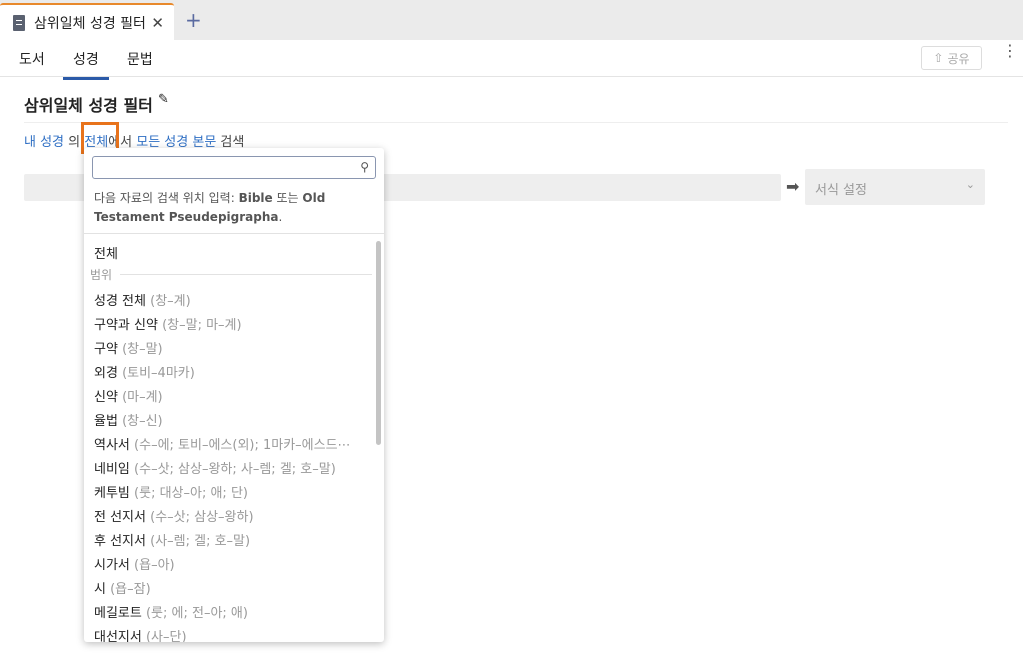 The height and width of the screenshot is (666, 1023). What do you see at coordinates (287, 198) in the screenshot?
I see `hint-or: 또는` at bounding box center [287, 198].